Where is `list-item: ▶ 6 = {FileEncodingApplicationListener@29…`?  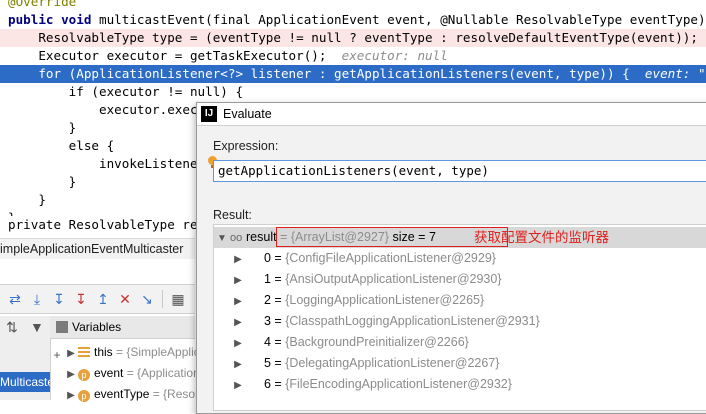
list-item: ▶ 6 = {FileEncodingApplicationListener@29… is located at coordinates (460, 384).